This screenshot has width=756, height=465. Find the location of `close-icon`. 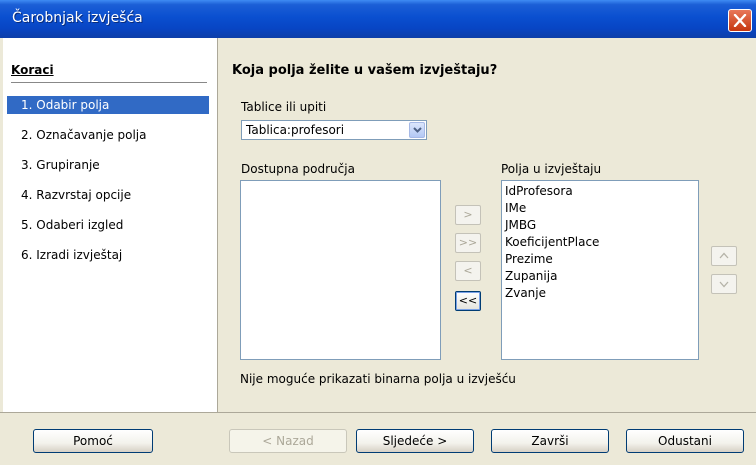

close-icon is located at coordinates (740, 20).